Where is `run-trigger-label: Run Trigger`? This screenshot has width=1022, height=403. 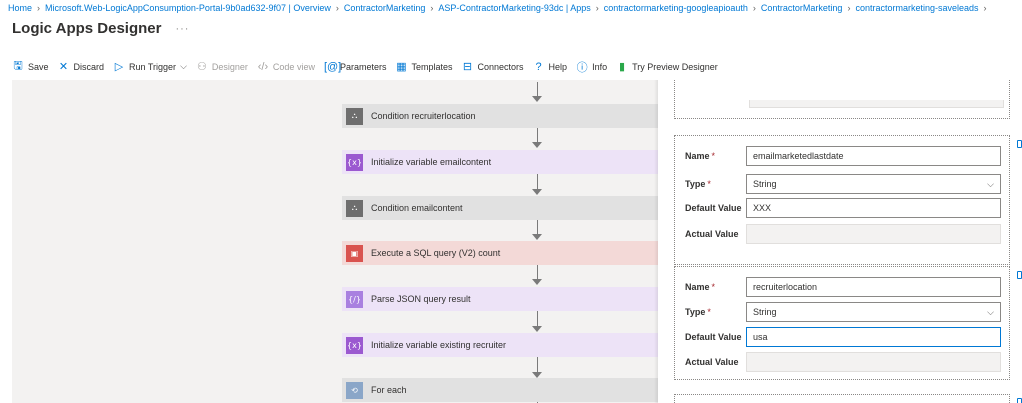
run-trigger-label: Run Trigger is located at coordinates (153, 66).